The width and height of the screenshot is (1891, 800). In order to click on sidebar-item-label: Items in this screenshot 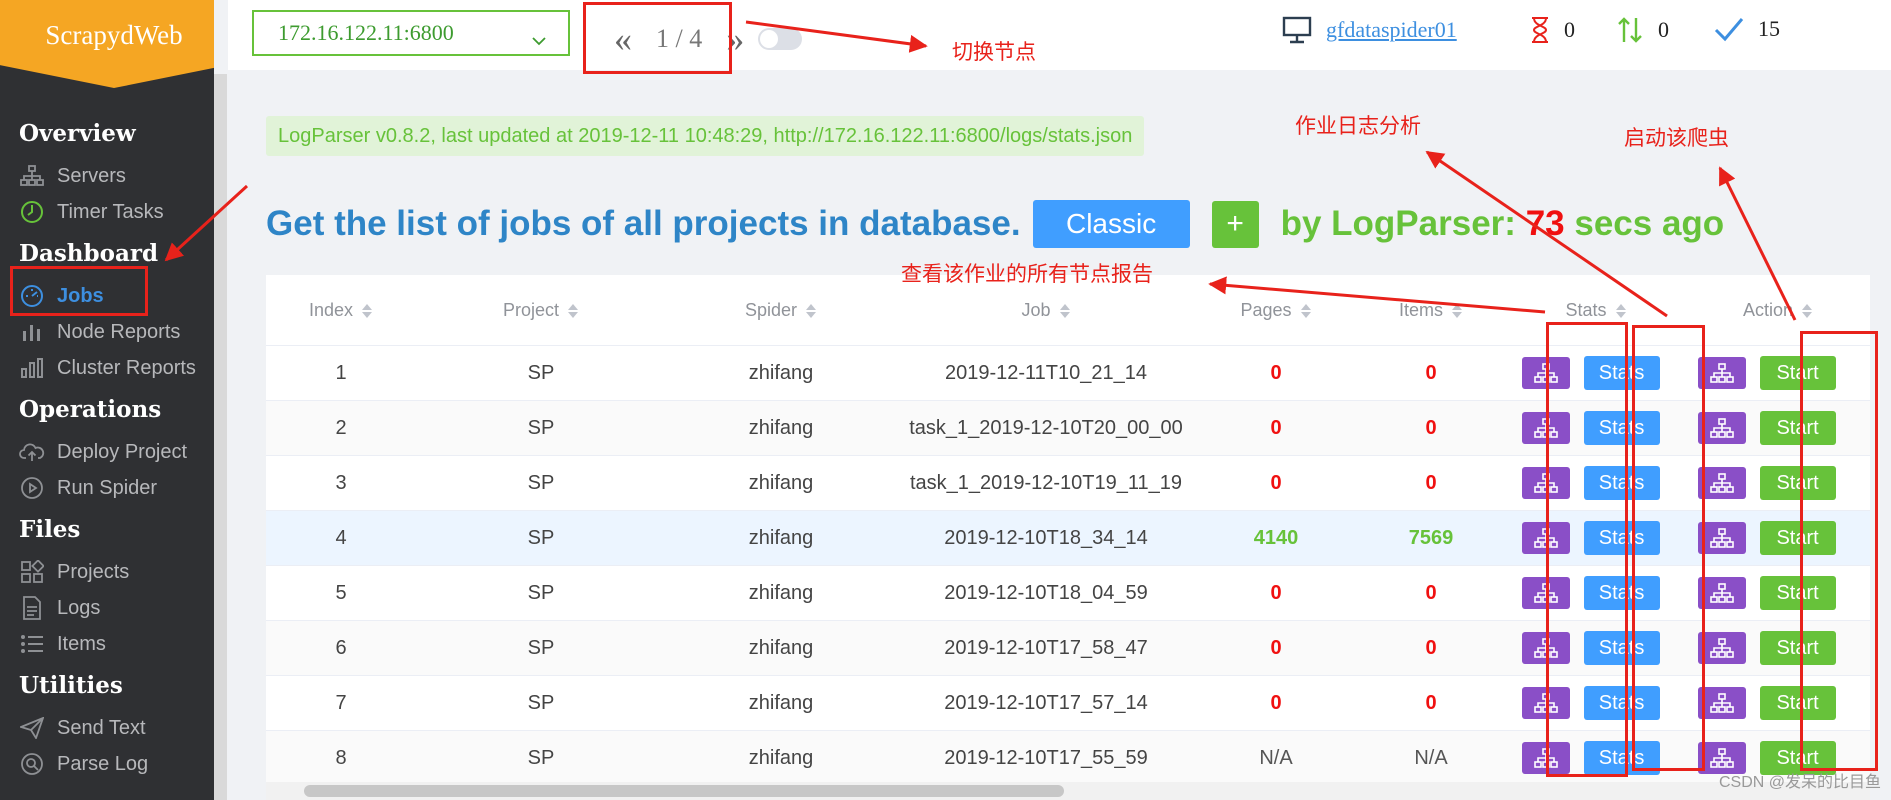, I will do `click(81, 643)`.